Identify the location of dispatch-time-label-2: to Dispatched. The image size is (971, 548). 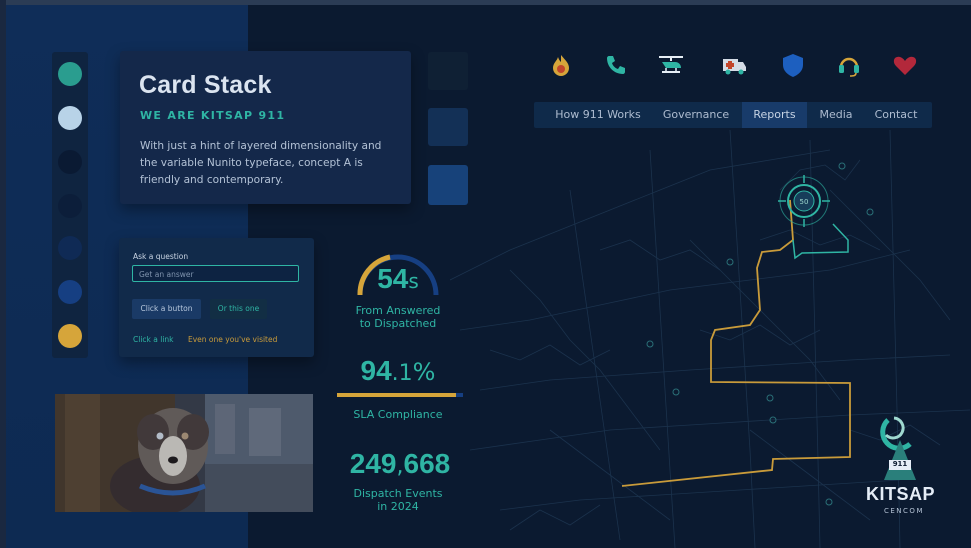
(398, 323).